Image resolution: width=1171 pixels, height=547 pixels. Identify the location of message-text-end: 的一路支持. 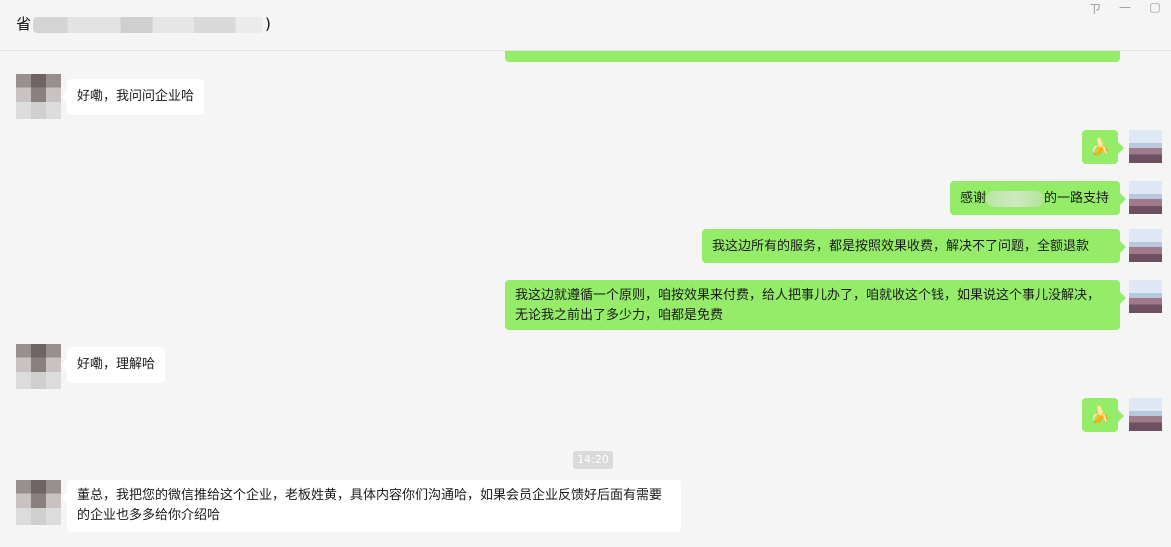
(1077, 198).